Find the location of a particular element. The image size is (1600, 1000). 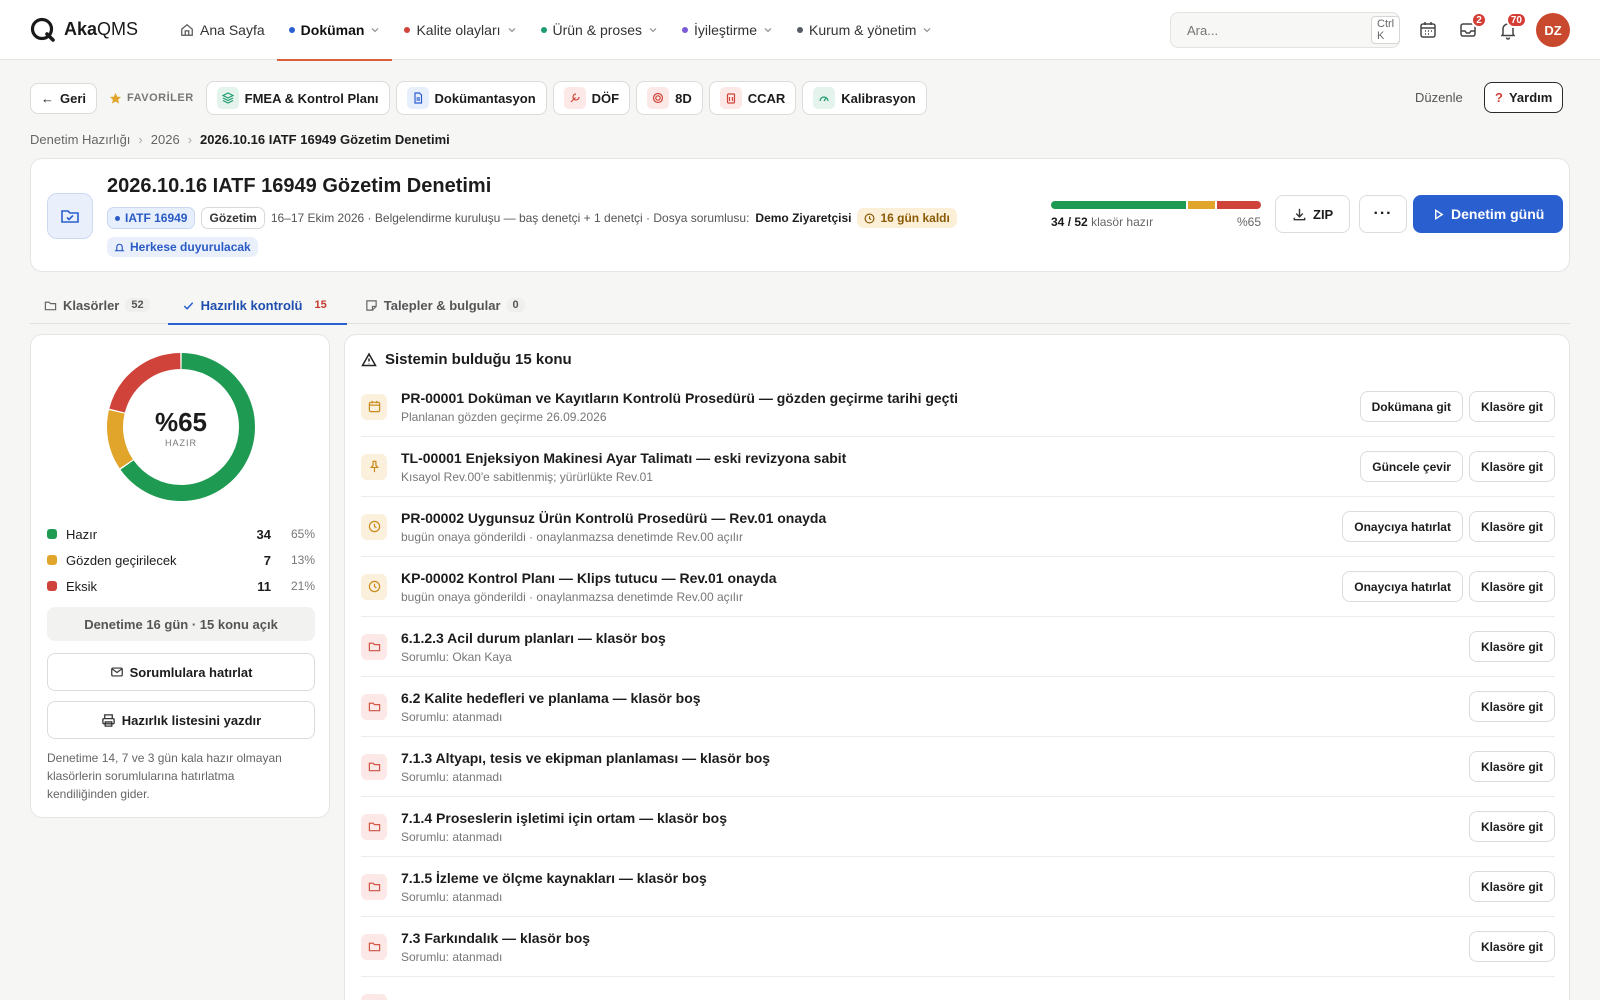

folder-check-icon is located at coordinates (70, 216).